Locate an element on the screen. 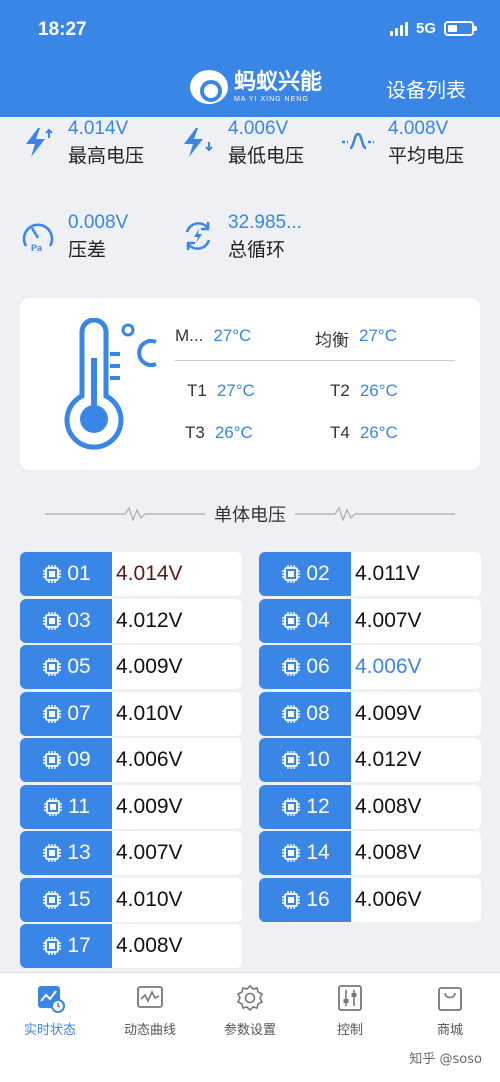 The image size is (500, 1082). signal-icon is located at coordinates (398, 28).